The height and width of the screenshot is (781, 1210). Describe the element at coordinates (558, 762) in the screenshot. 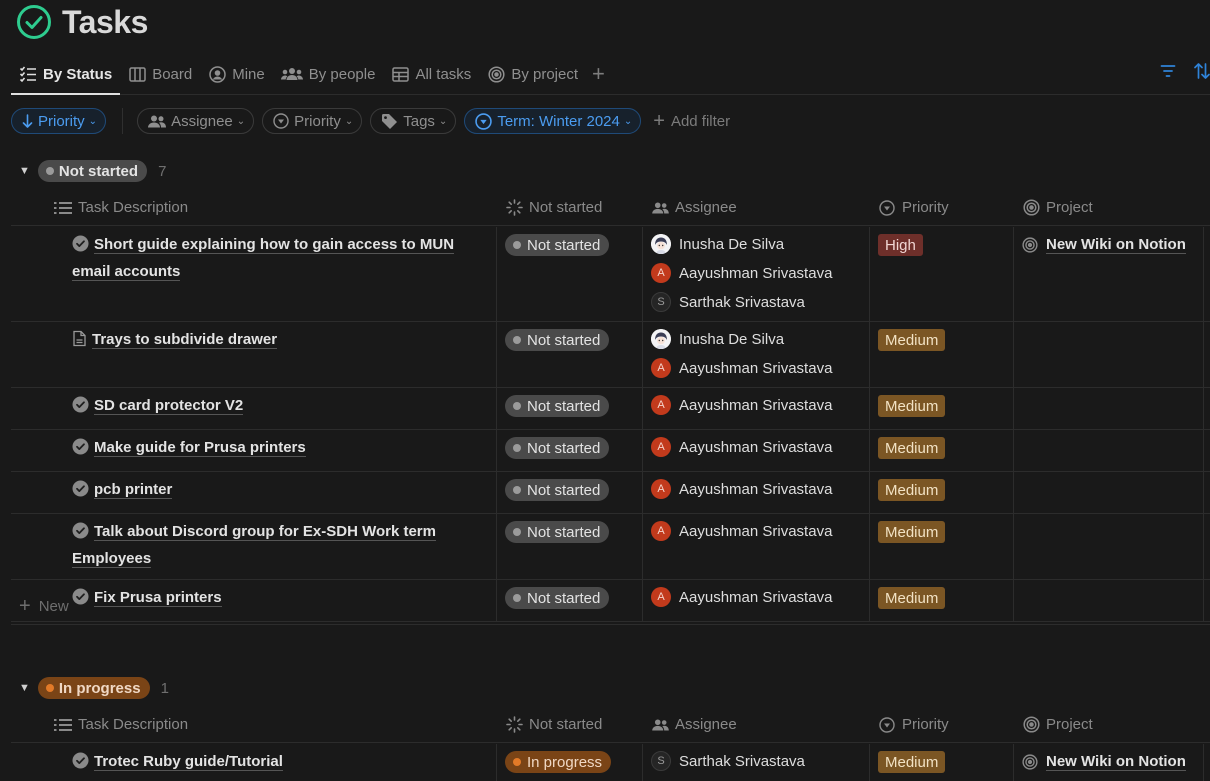

I see `status-pill: In progress` at that location.